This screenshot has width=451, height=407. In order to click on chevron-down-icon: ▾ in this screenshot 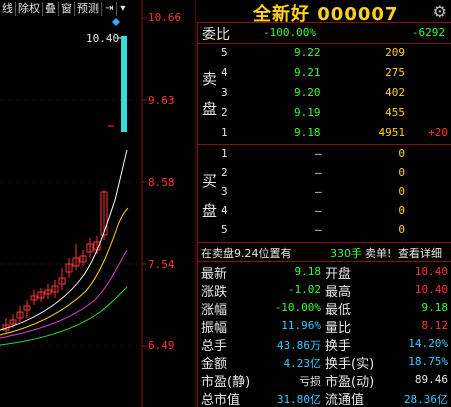, I will do `click(122, 9)`.